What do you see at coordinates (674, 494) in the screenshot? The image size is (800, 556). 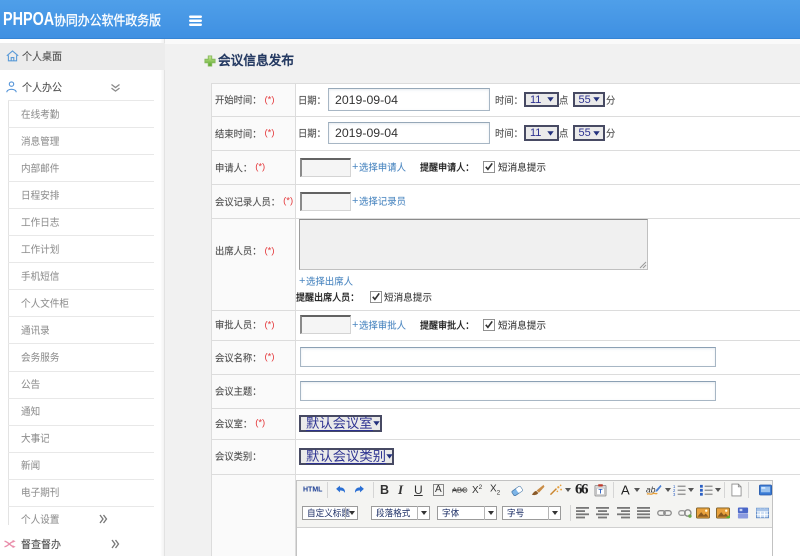 I see `svg-text: 3` at bounding box center [674, 494].